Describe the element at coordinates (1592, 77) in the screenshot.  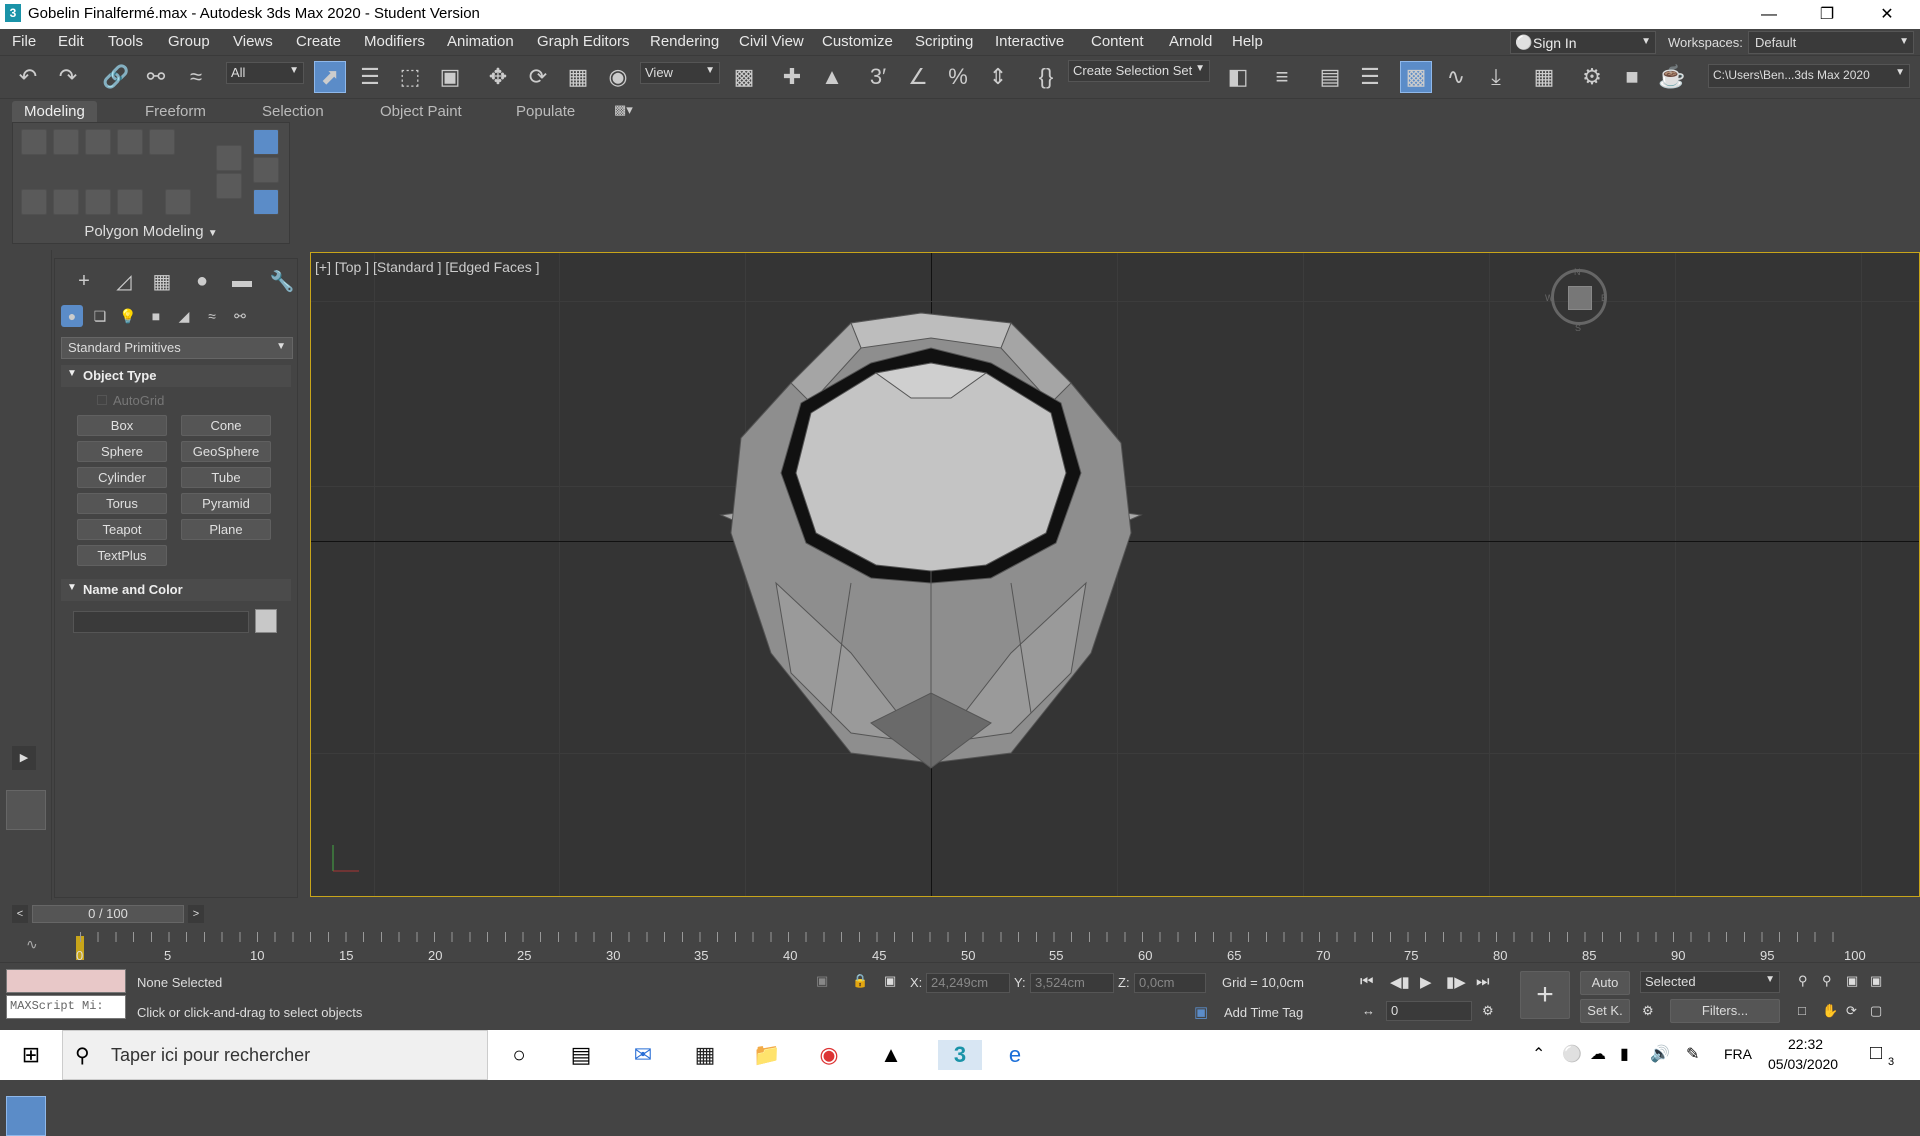
I see `render-setup-icon: ⚙` at that location.